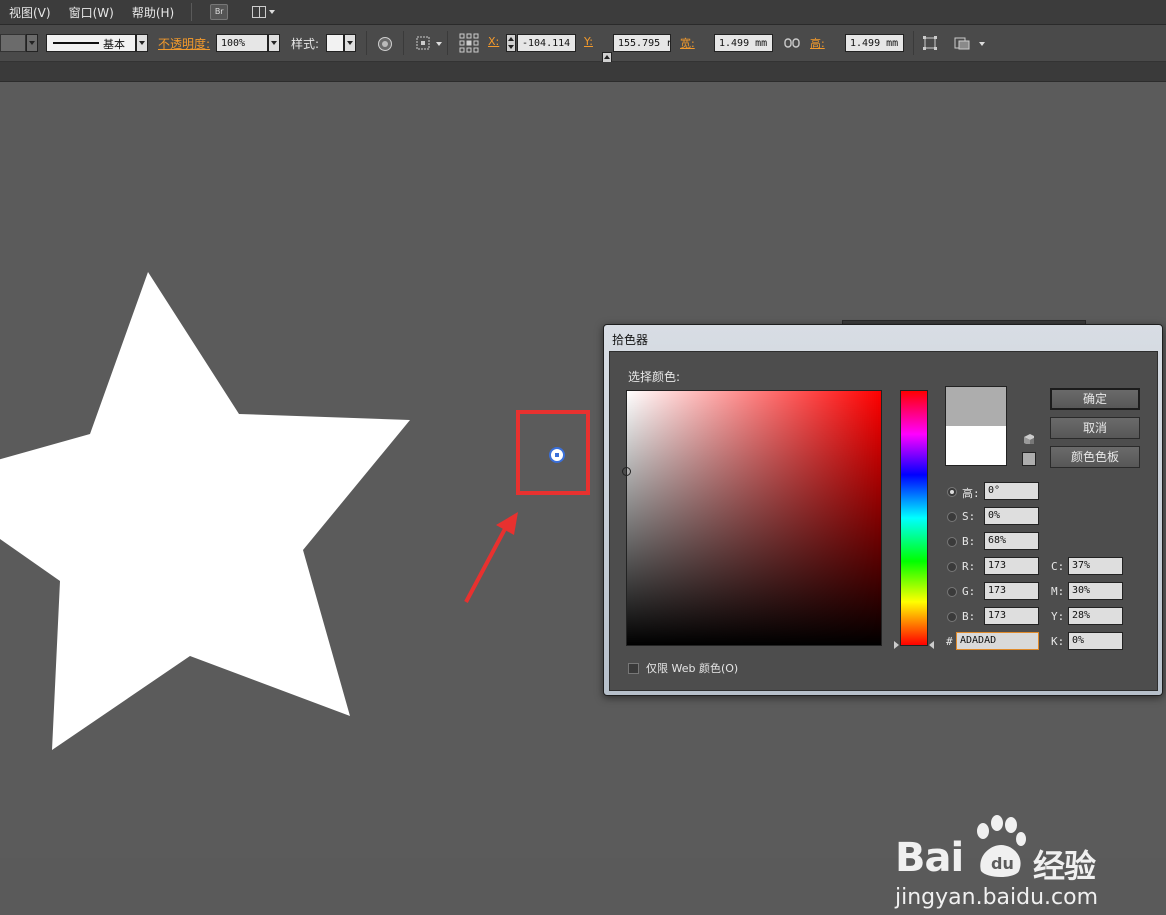 Image resolution: width=1166 pixels, height=915 pixels. I want to click on hue-slider-handle-right, so click(931, 645).